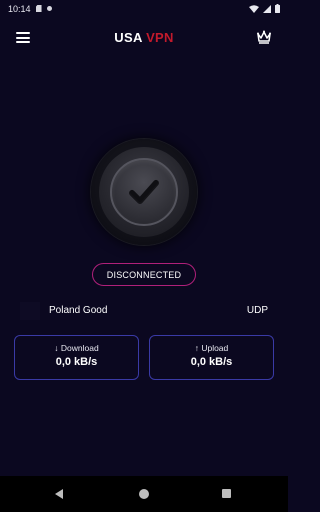 Image resolution: width=320 pixels, height=512 pixels. I want to click on check-icon, so click(144, 192).